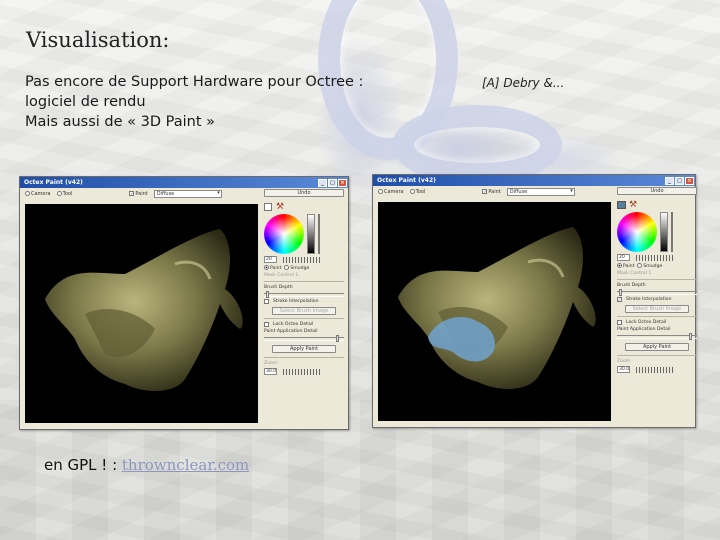 This screenshot has width=720, height=540. I want to click on color-swatch, so click(621, 205).